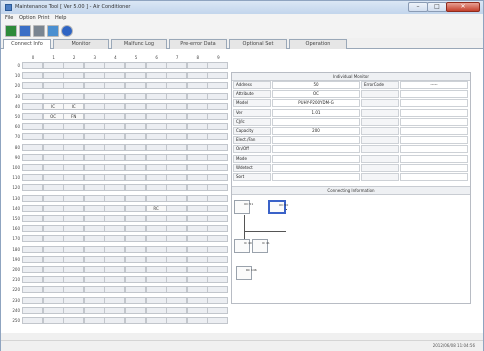 Image resolution: width=484 pixels, height=351 pixels. I want to click on tab-pre-error-data: Pre-error Data, so click(198, 44).